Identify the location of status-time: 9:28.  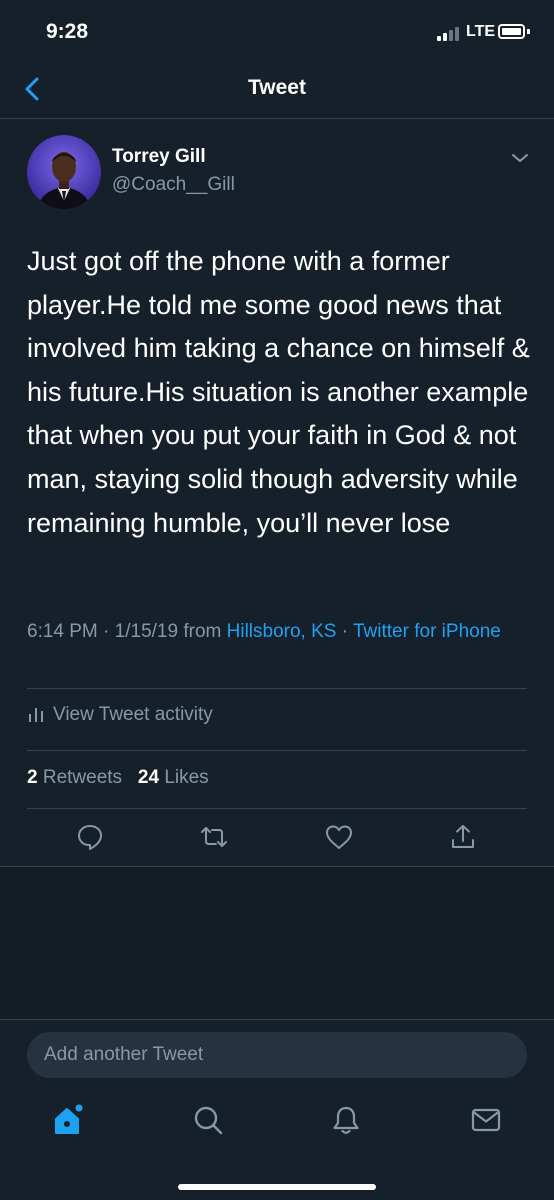
(67, 31).